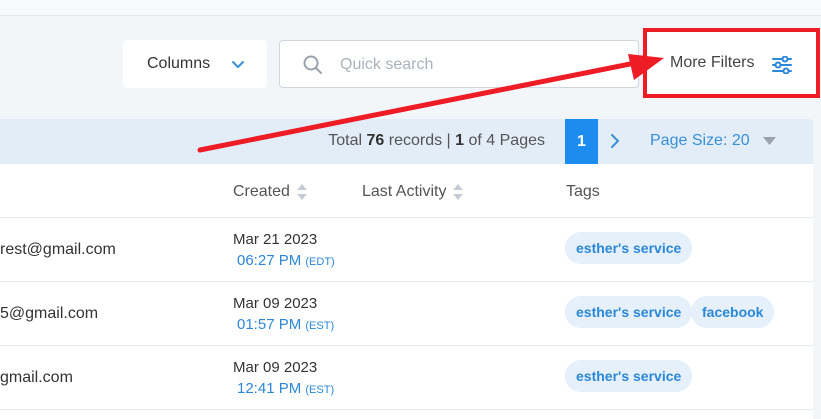  What do you see at coordinates (375, 140) in the screenshot?
I see `total-count: 76` at bounding box center [375, 140].